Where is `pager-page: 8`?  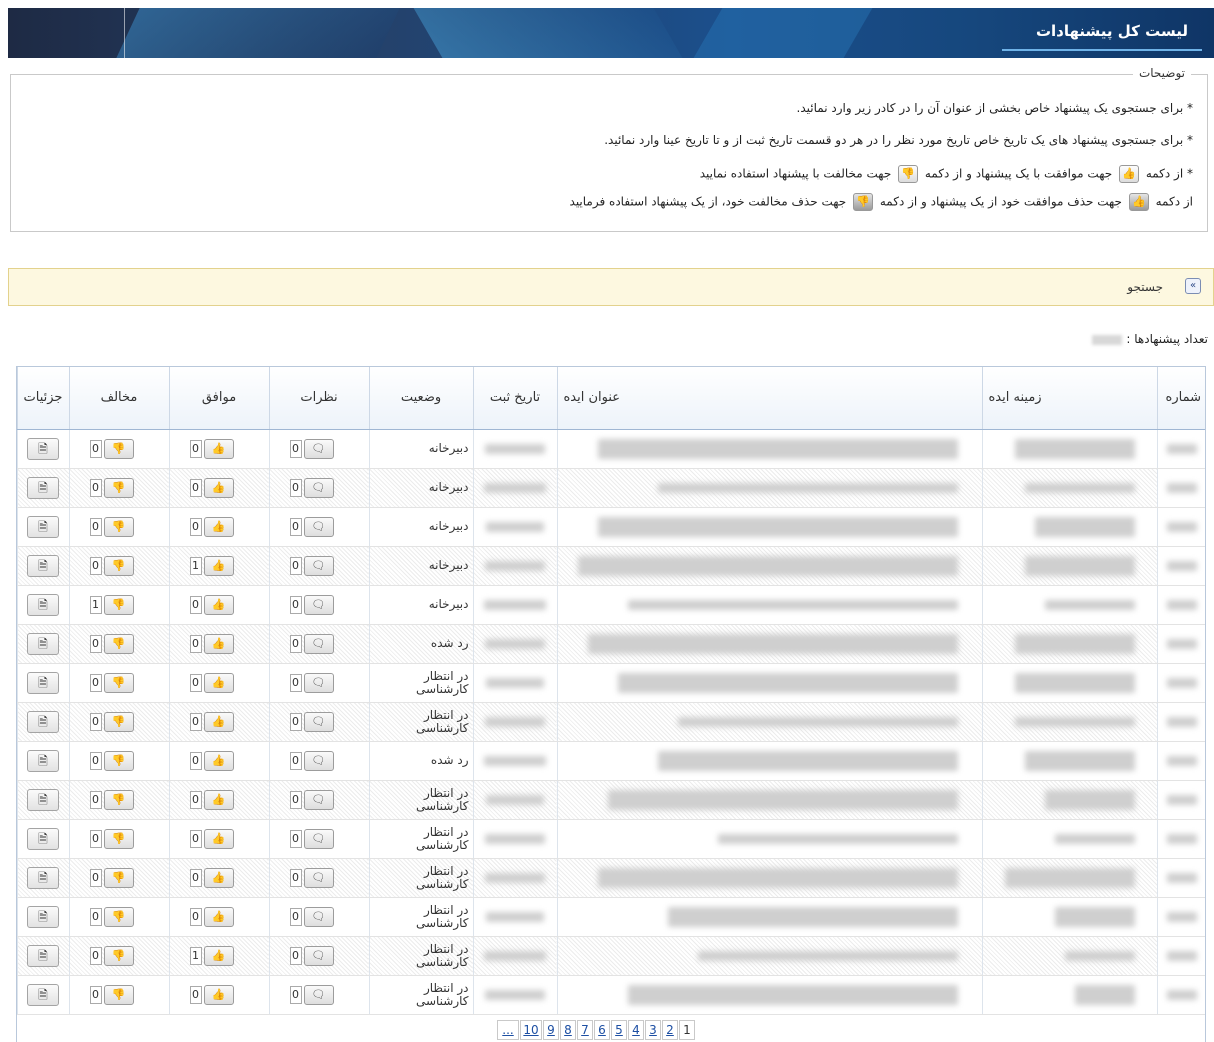 pager-page: 8 is located at coordinates (568, 1030).